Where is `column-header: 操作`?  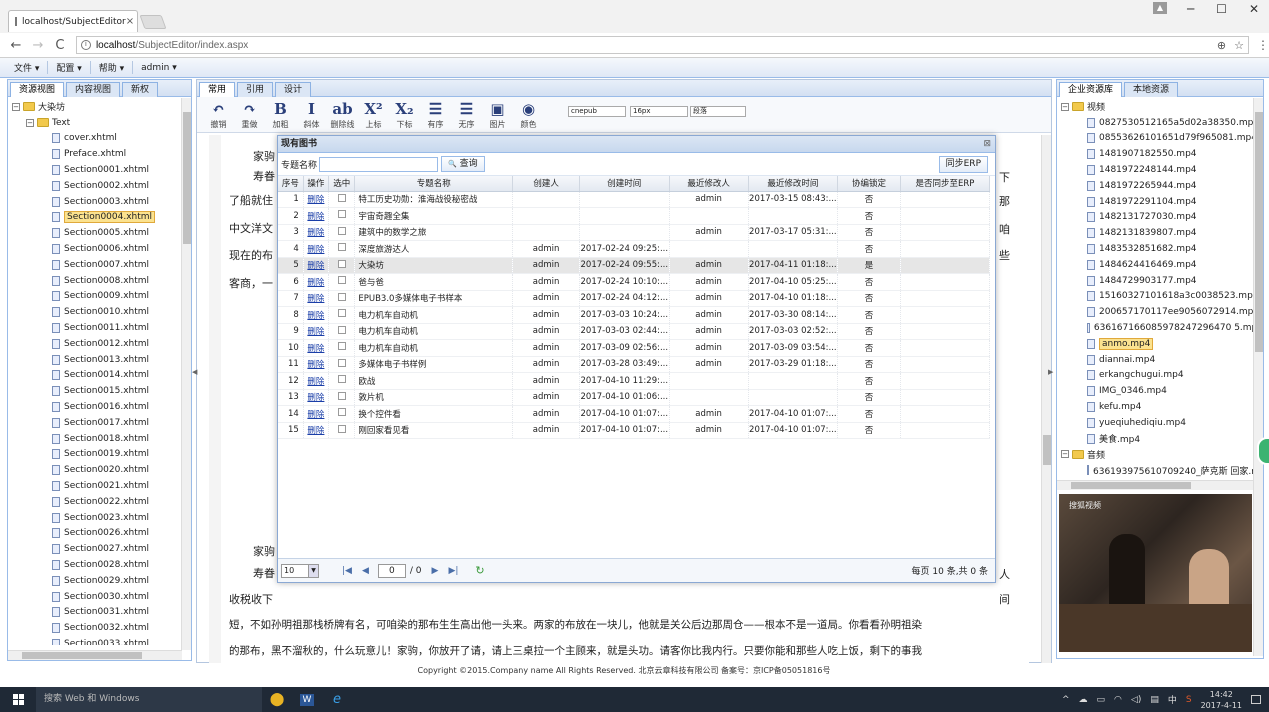
column-header: 操作 is located at coordinates (316, 184).